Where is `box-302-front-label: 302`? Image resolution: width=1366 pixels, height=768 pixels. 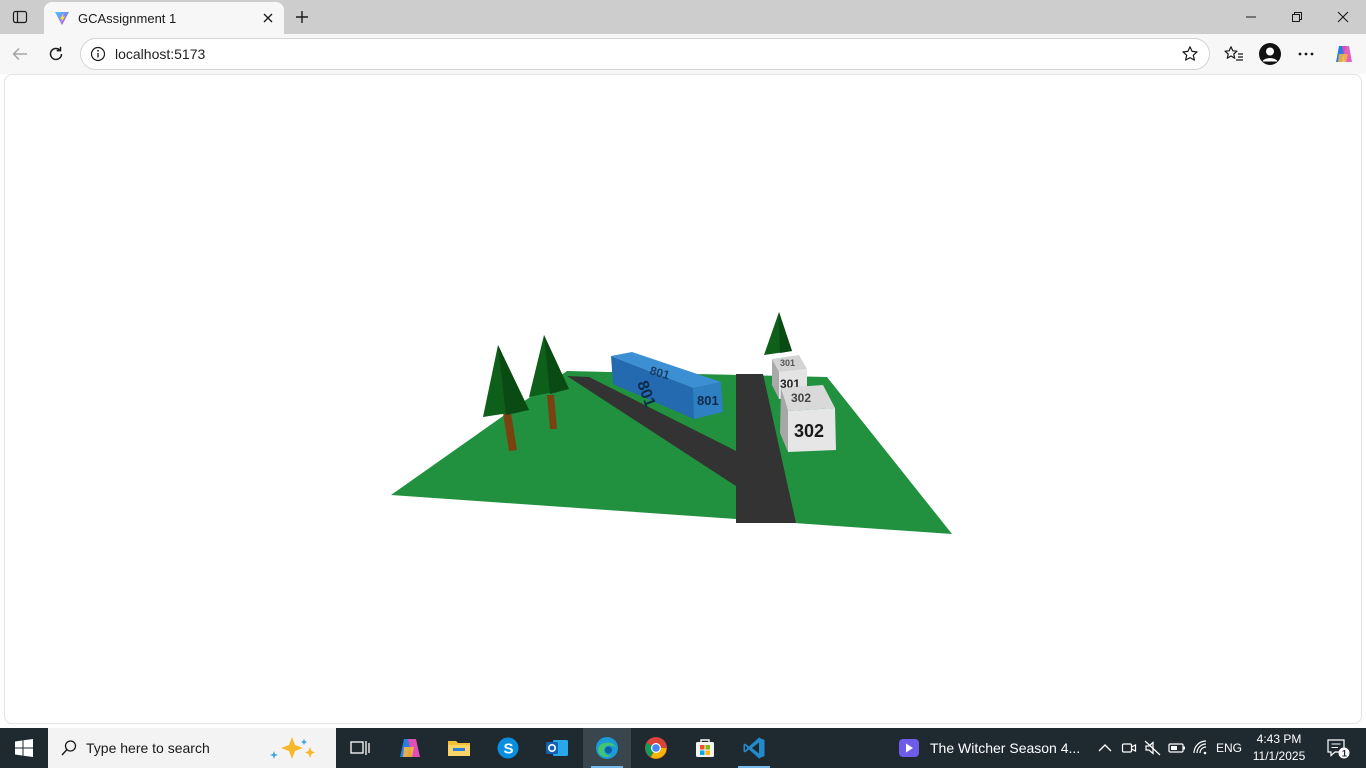
box-302-front-label: 302 is located at coordinates (809, 431).